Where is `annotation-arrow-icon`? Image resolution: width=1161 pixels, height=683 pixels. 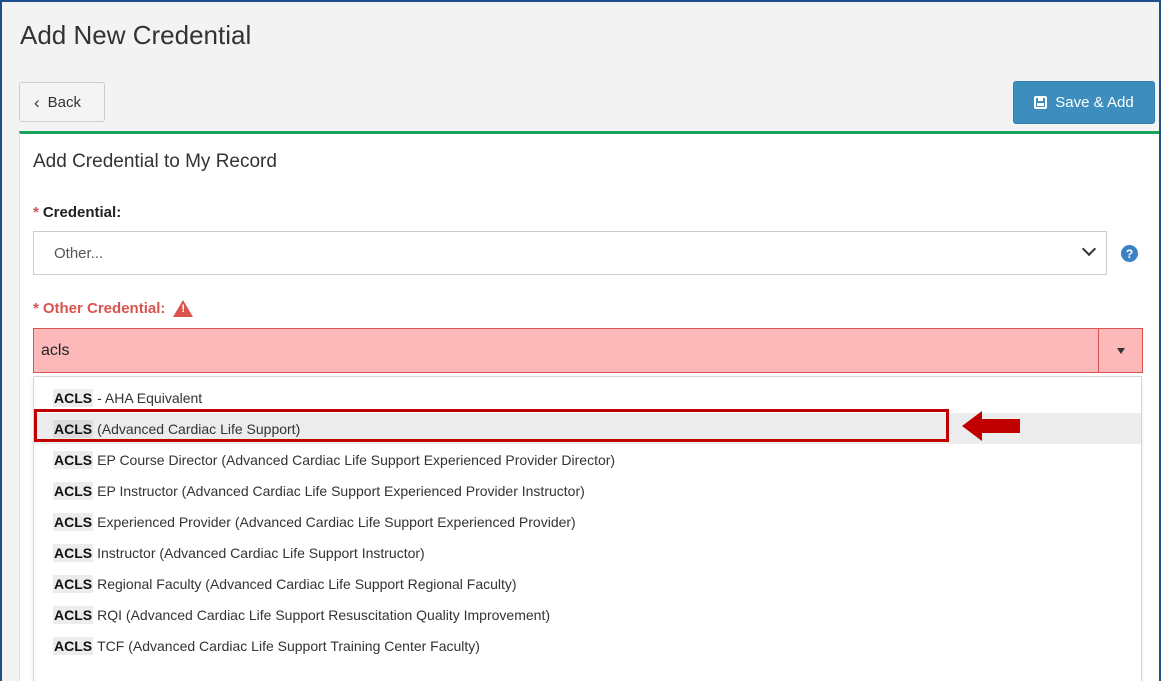 annotation-arrow-icon is located at coordinates (991, 426).